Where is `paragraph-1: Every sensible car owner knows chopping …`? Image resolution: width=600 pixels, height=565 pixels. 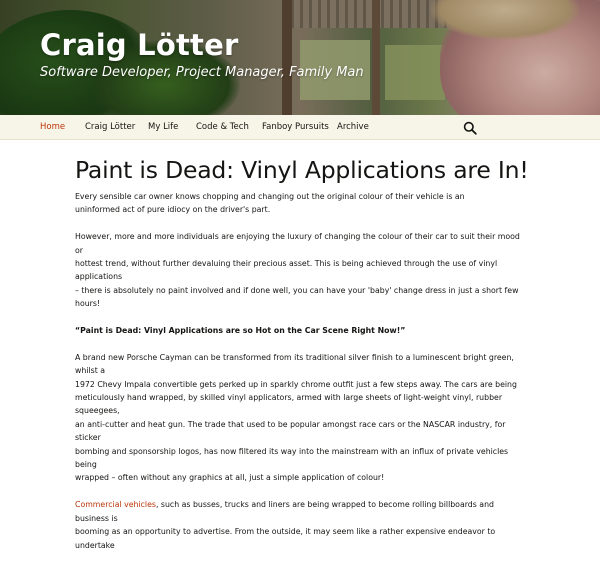 paragraph-1: Every sensible car owner knows chopping … is located at coordinates (300, 203).